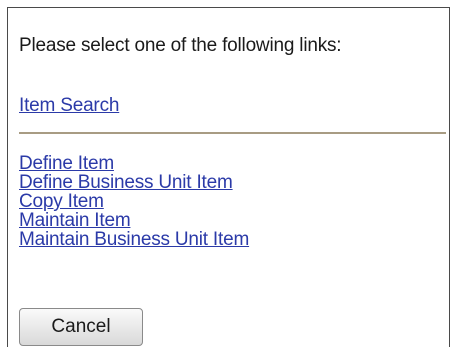 The image size is (458, 350). I want to click on divider, so click(232, 133).